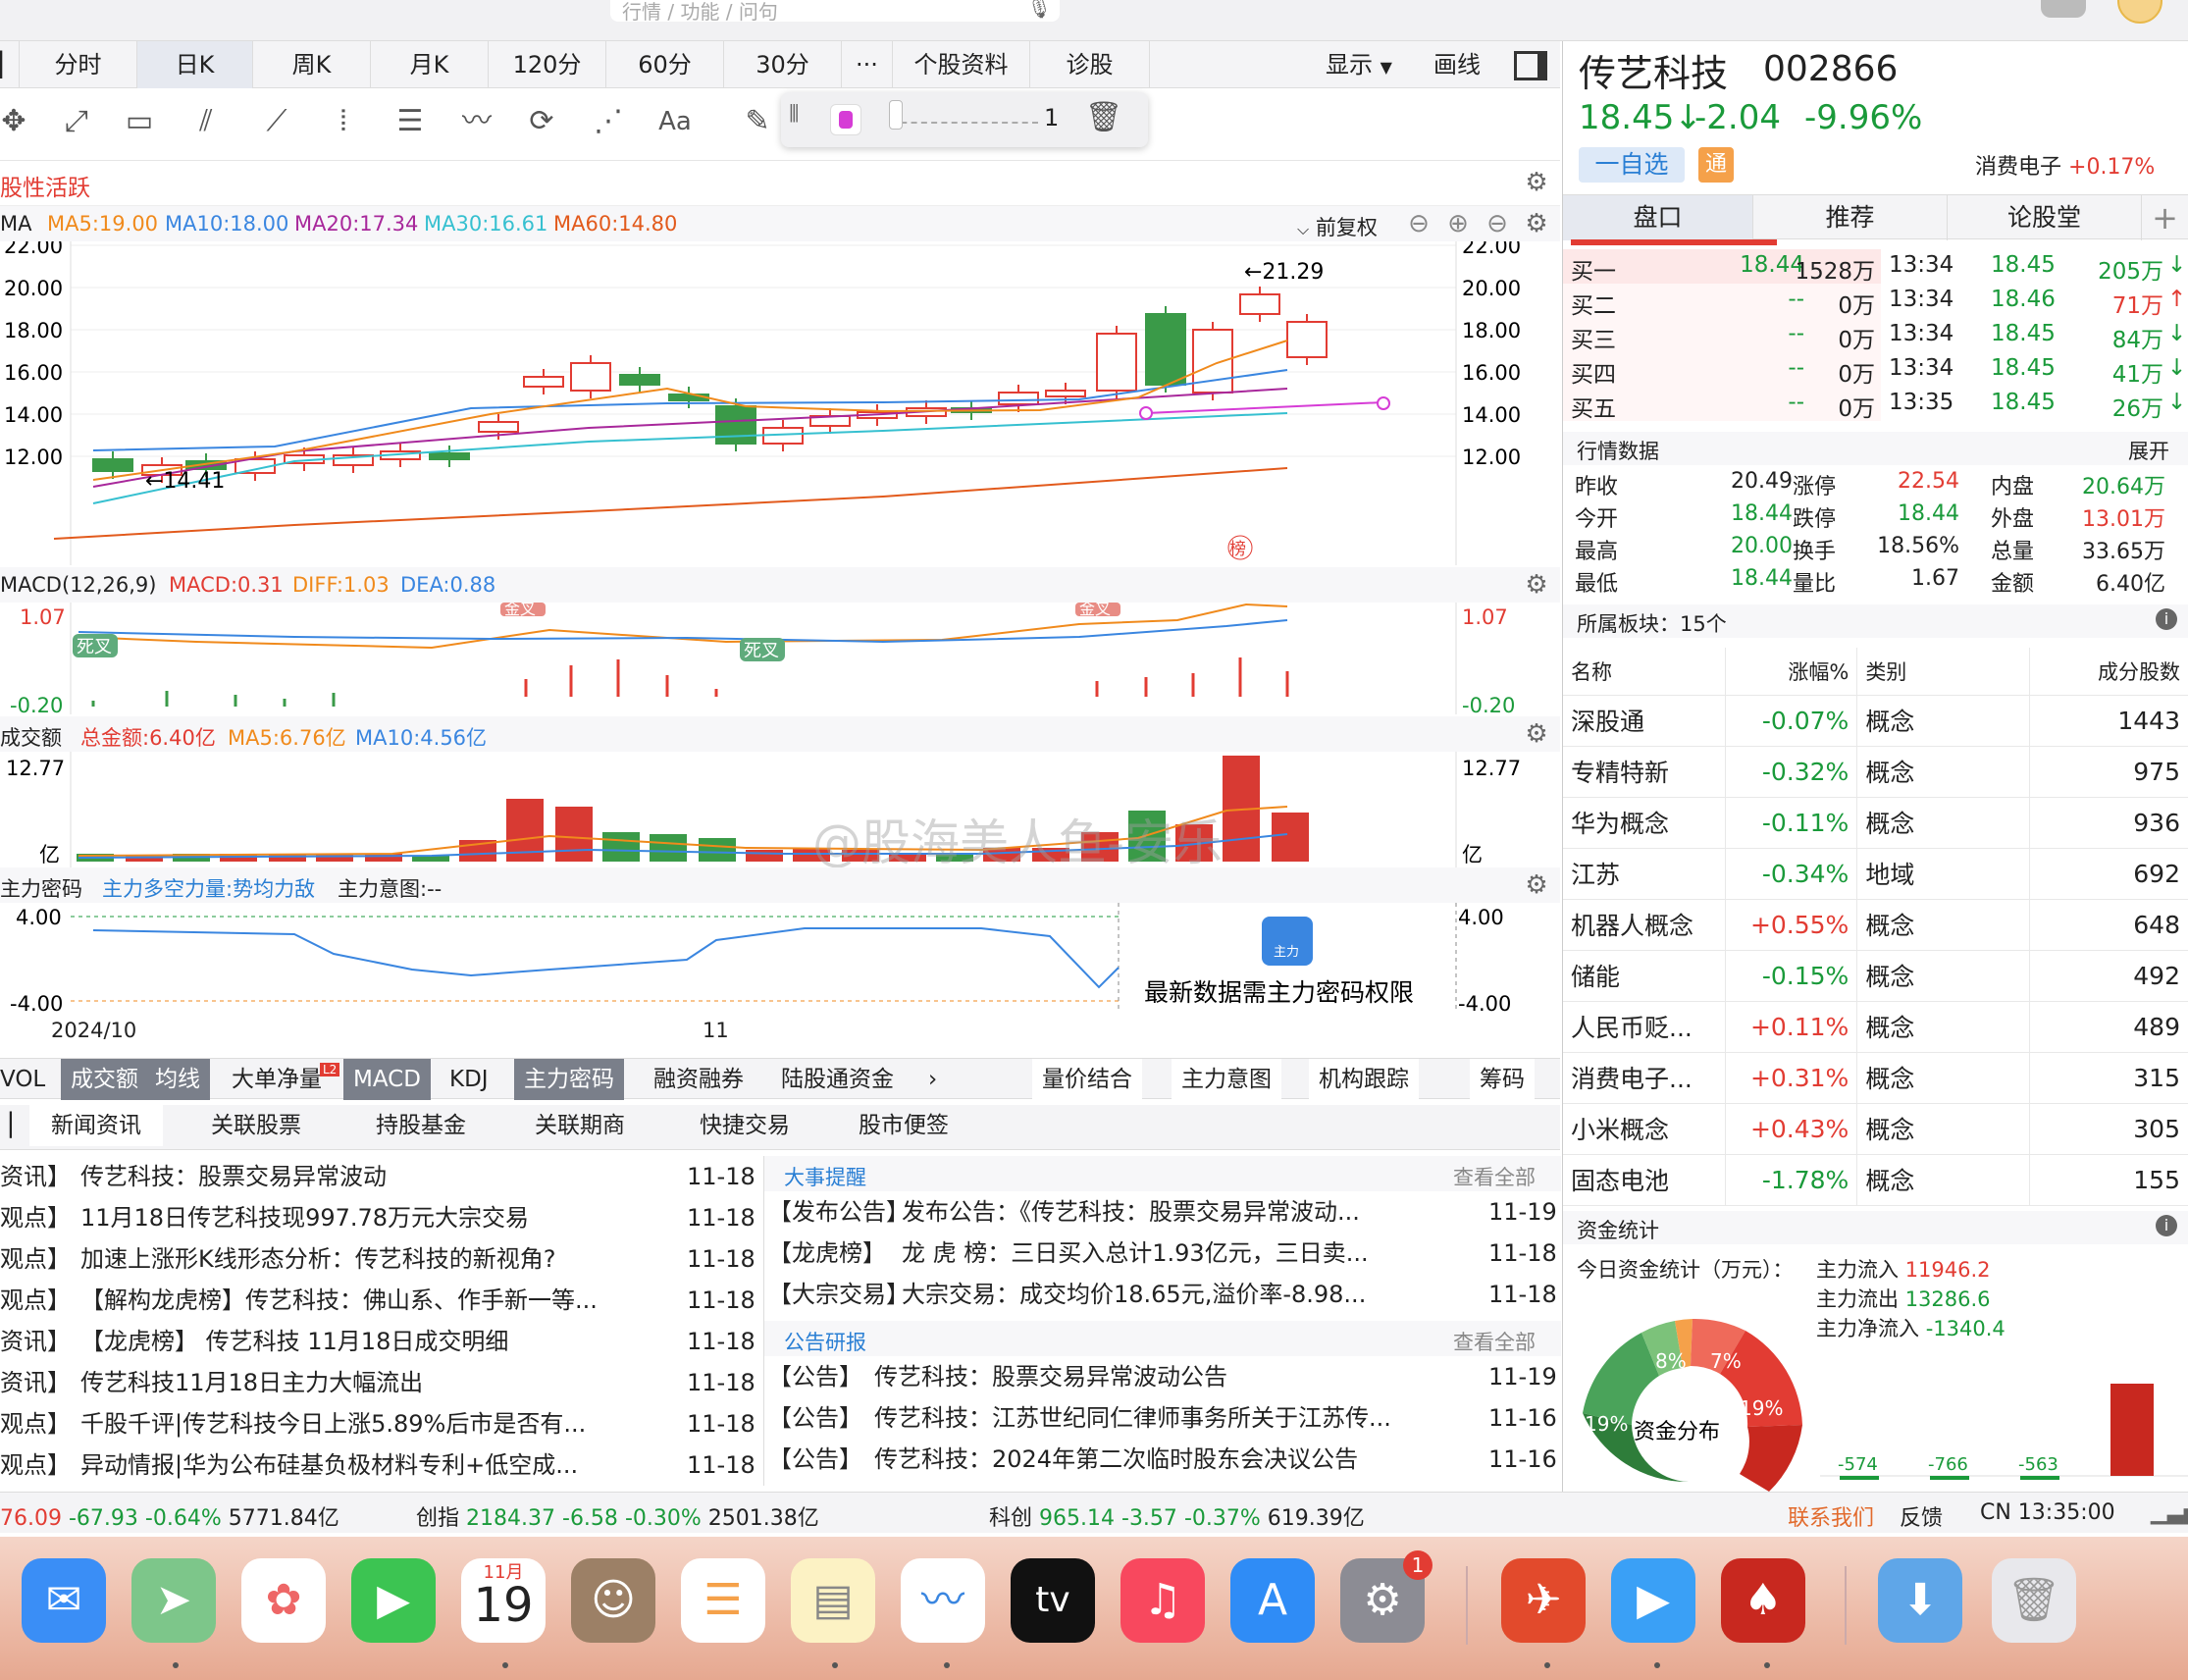  I want to click on tab-turnover: 成交额, so click(105, 1079).